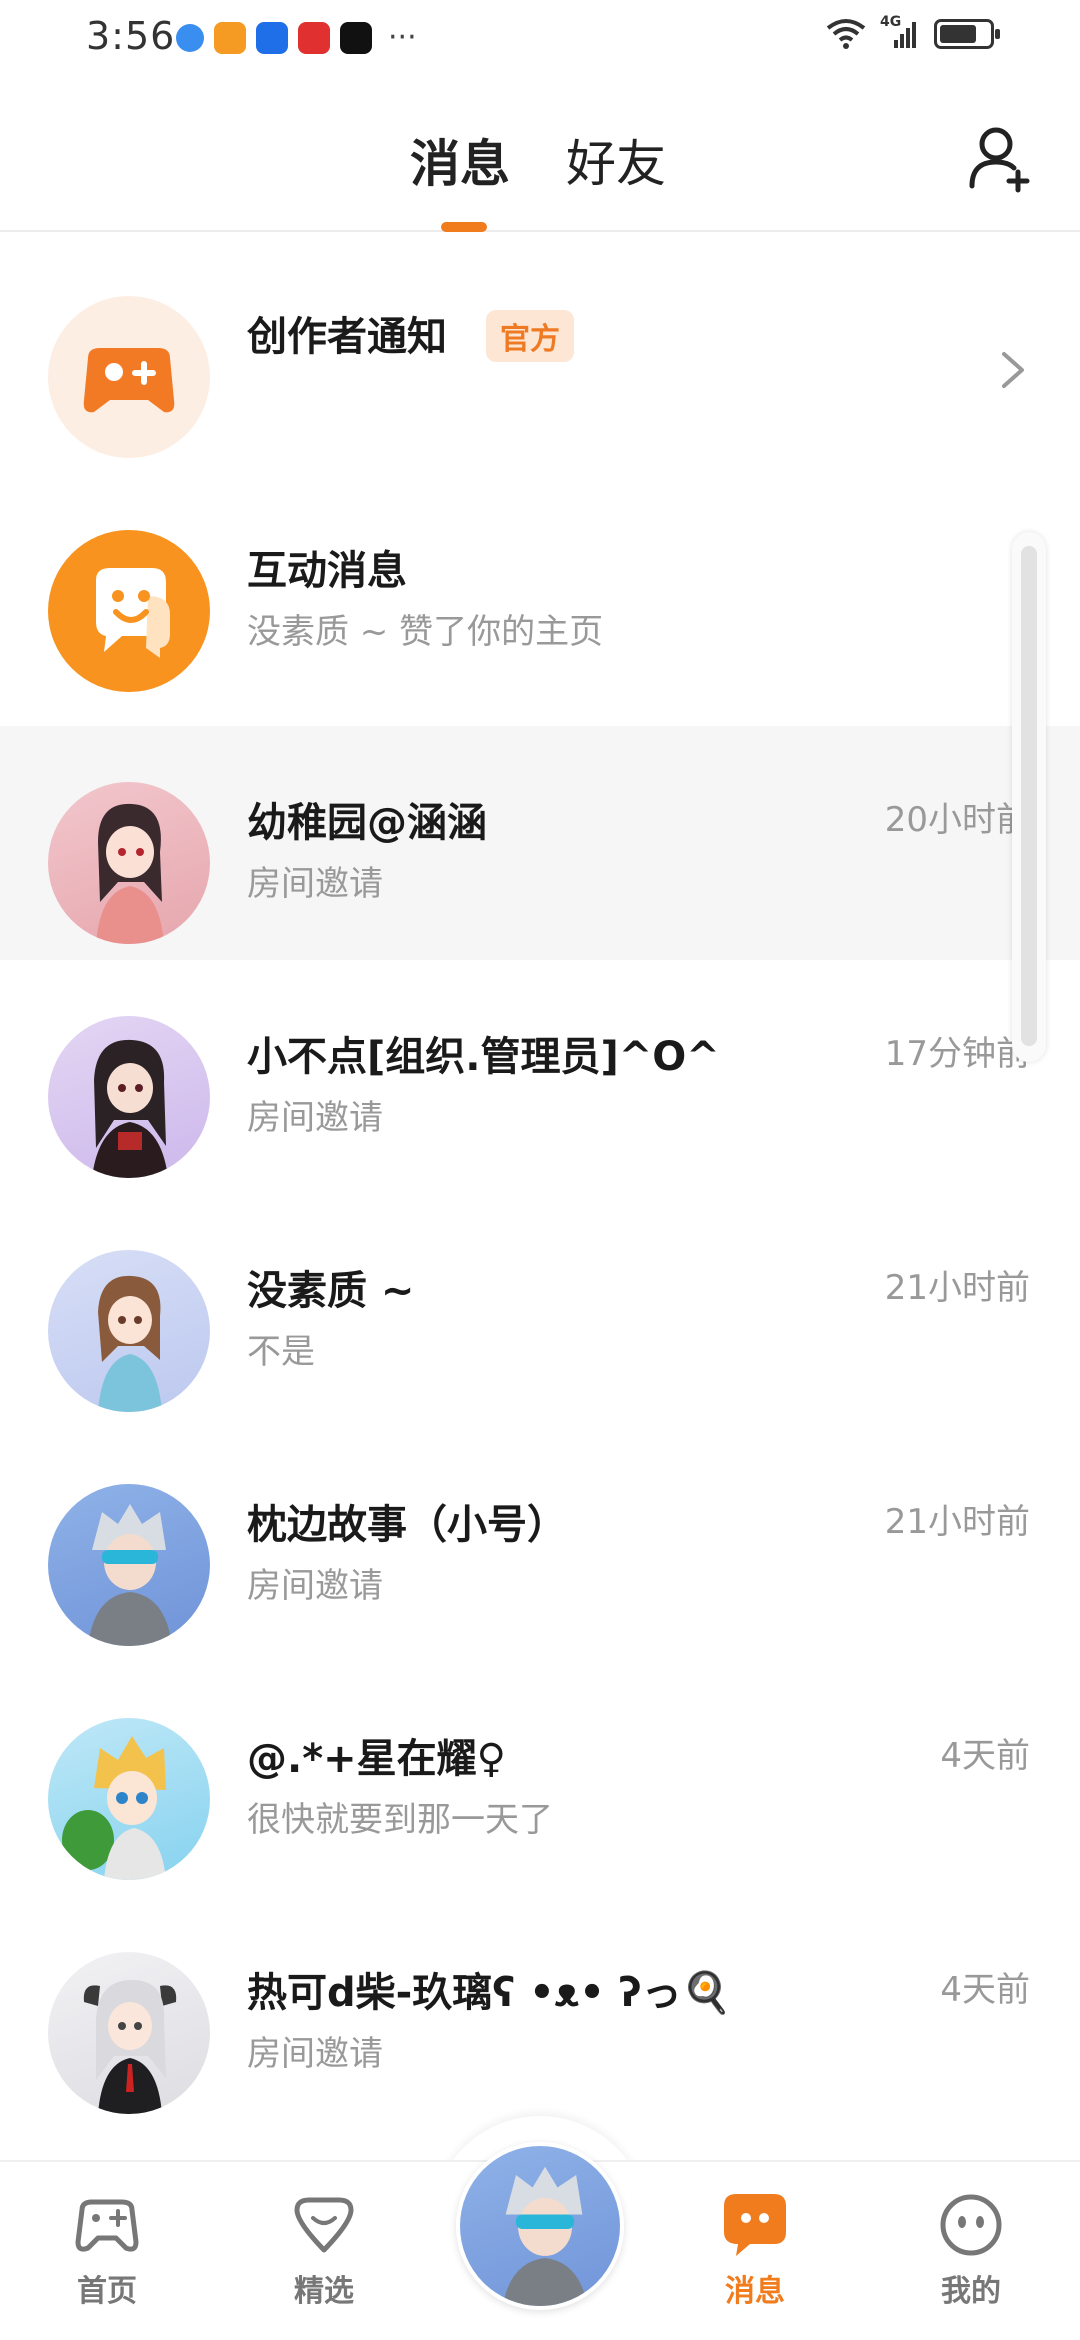 The image size is (1080, 2340). I want to click on app-notification-icon, so click(190, 38).